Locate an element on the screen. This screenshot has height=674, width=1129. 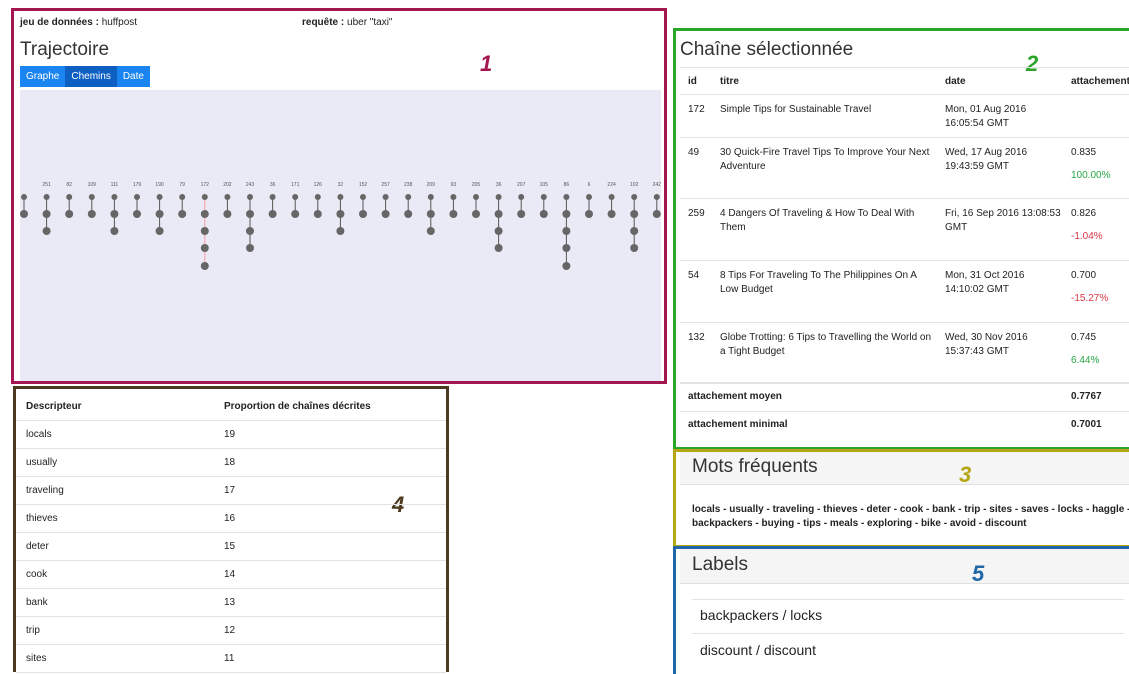
chain-title-line2: a Tight Budget is located at coordinates (752, 351).